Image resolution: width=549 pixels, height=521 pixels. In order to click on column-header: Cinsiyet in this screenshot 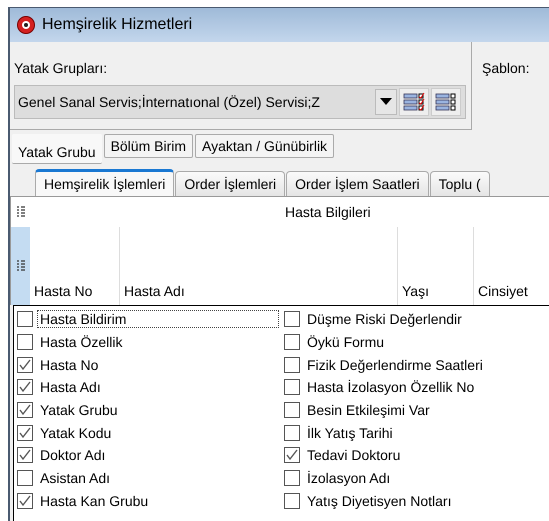, I will do `click(509, 266)`.